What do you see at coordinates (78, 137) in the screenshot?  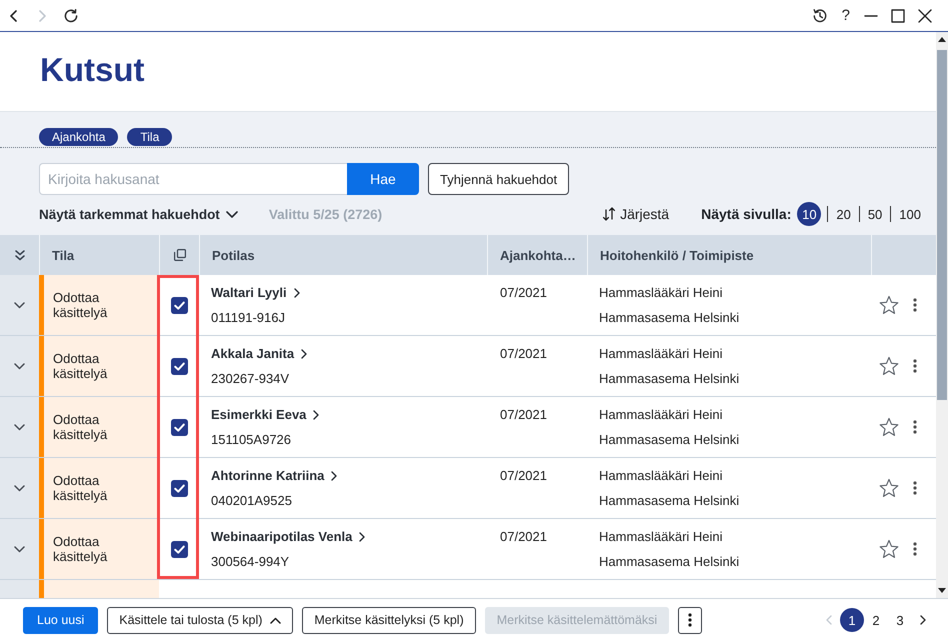 I see `filter-chip: Ajankohta` at bounding box center [78, 137].